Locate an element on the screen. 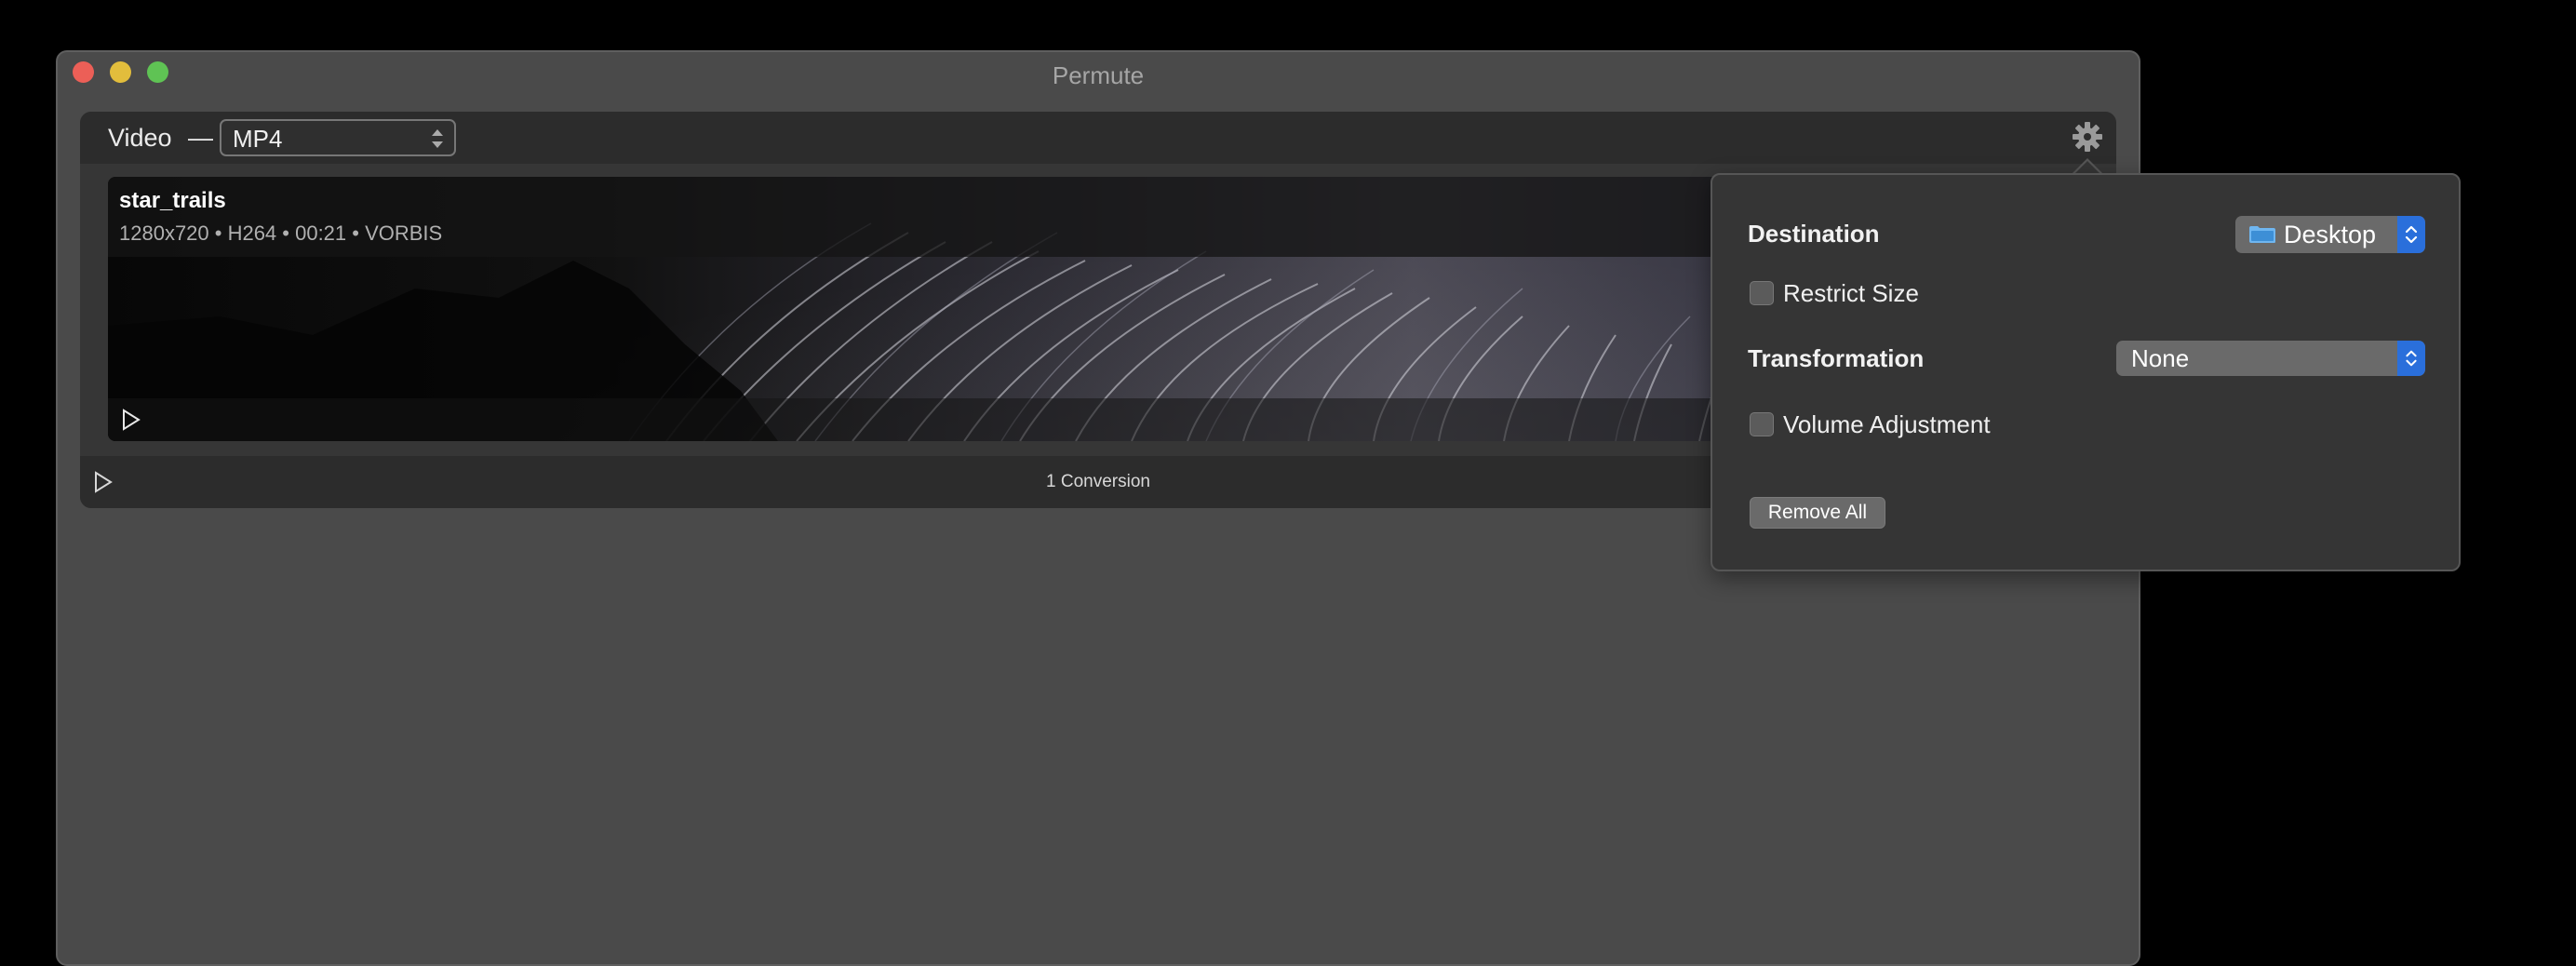  panel-header: Video — MP4 is located at coordinates (1098, 138).